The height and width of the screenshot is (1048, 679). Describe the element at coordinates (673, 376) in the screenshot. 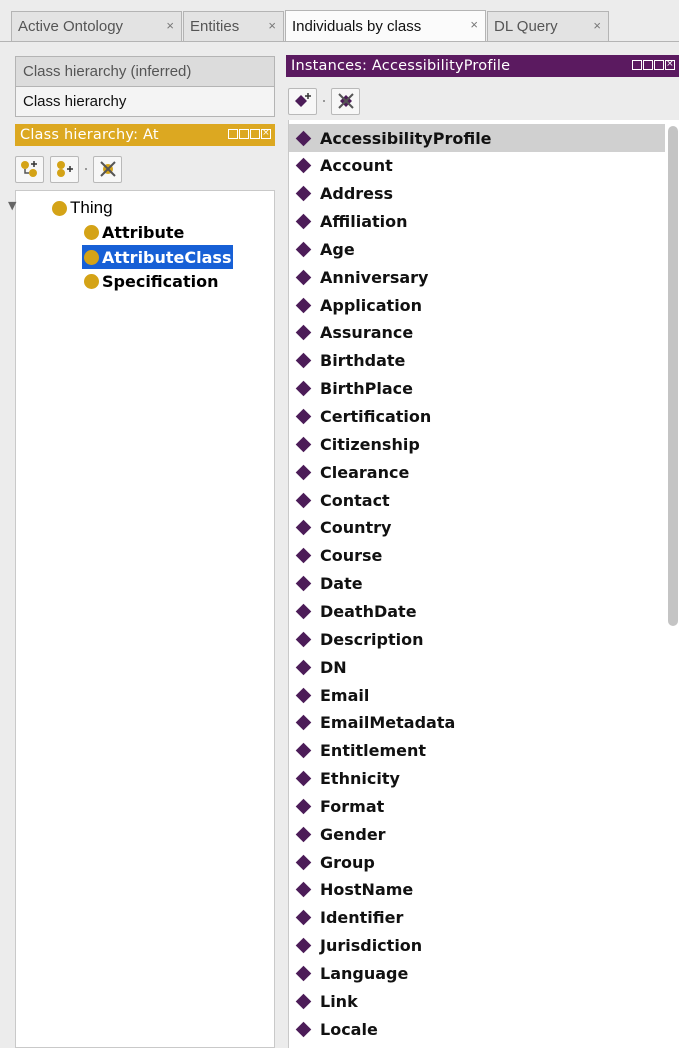

I see `scrollbar` at that location.